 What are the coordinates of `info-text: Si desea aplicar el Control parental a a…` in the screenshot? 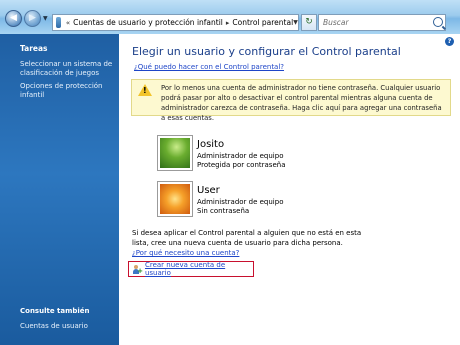 It's located at (247, 238).